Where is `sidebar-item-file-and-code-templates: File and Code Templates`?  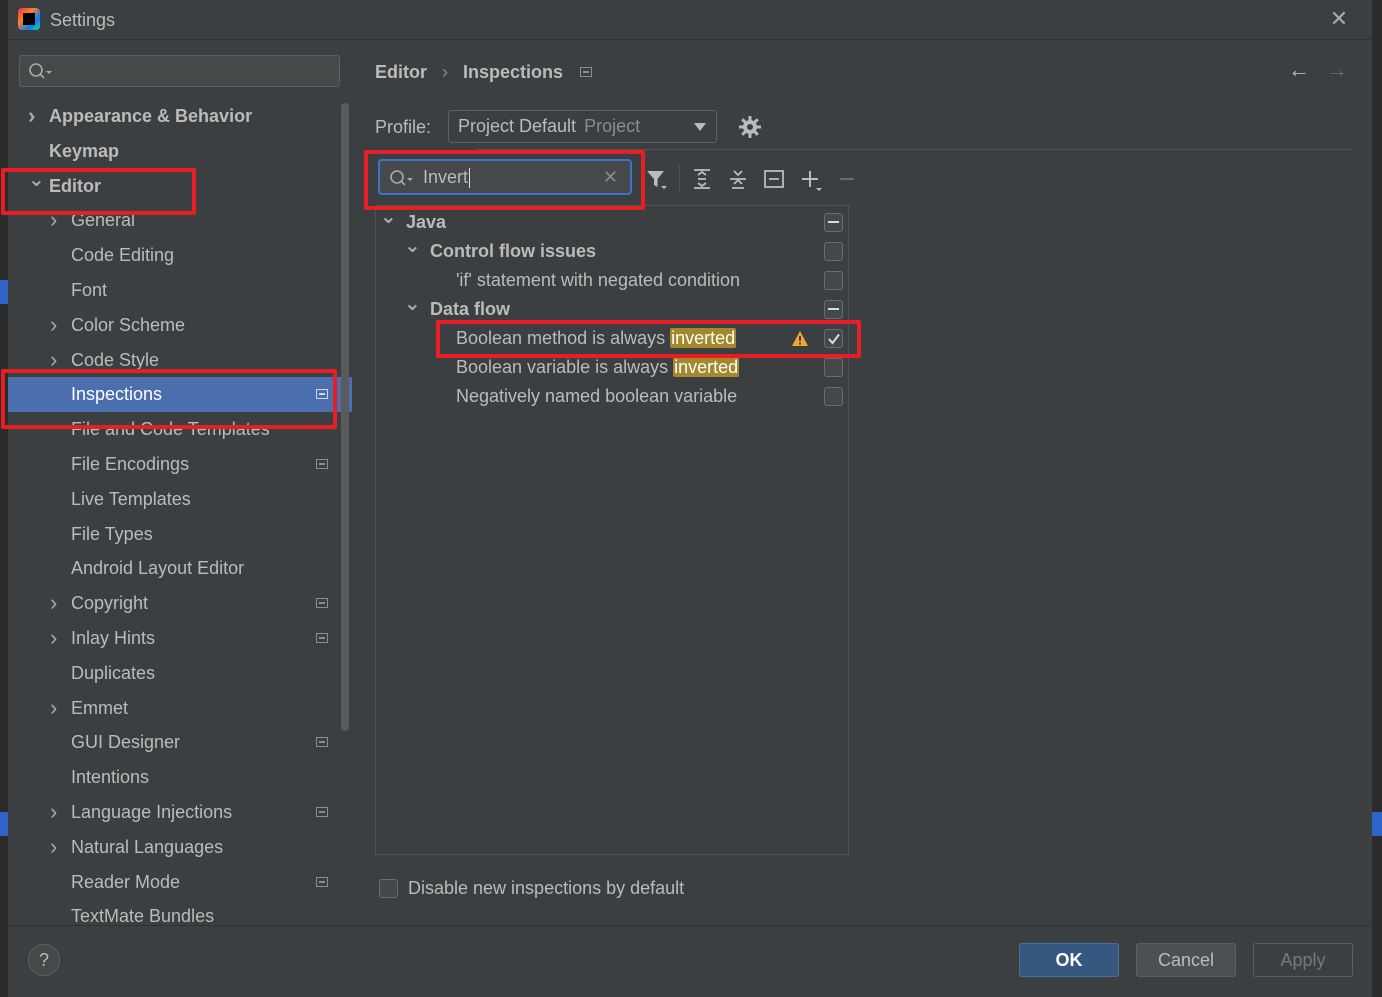
sidebar-item-file-and-code-templates: File and Code Templates is located at coordinates (180, 429).